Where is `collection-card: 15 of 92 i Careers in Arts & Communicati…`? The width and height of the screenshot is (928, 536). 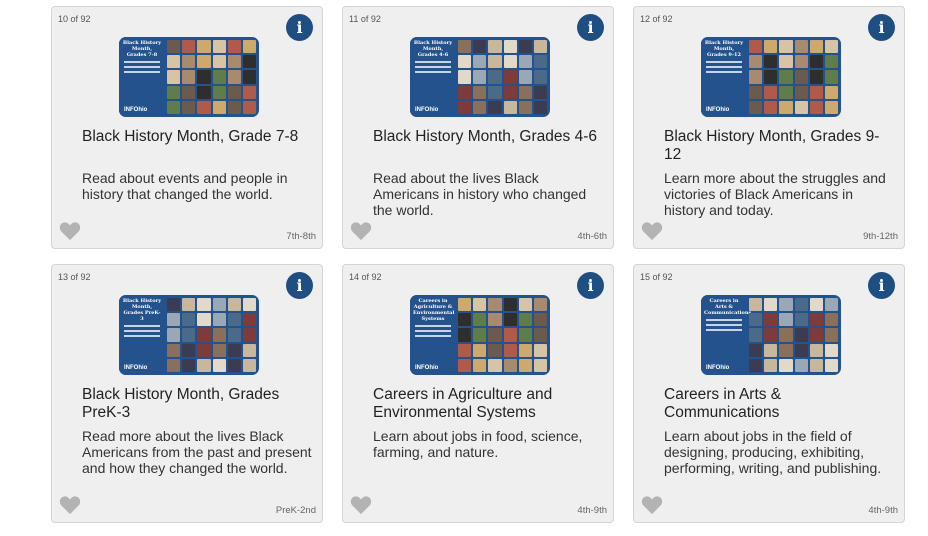
collection-card: 15 of 92 i Careers in Arts & Communicati… is located at coordinates (769, 393).